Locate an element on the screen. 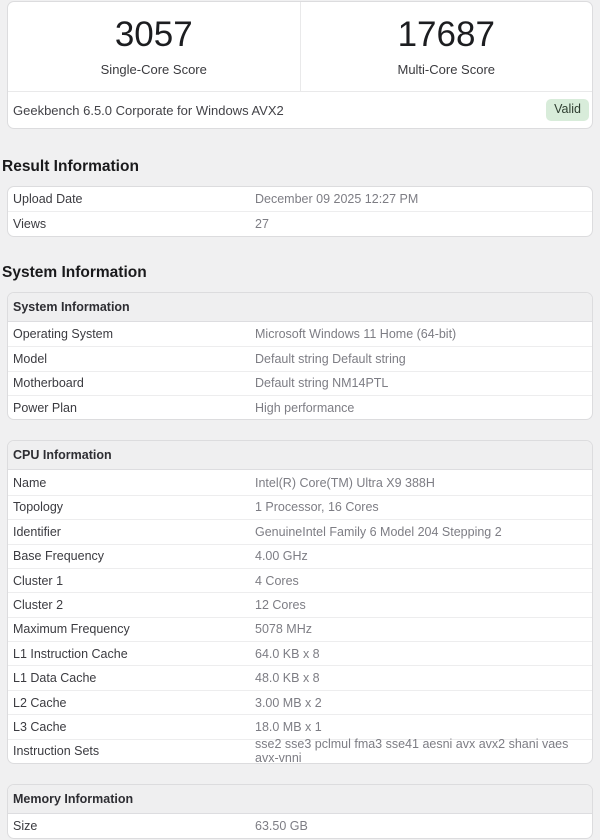 This screenshot has width=600, height=840. table-row: Motherboard Default string NM14PTL is located at coordinates (300, 382).